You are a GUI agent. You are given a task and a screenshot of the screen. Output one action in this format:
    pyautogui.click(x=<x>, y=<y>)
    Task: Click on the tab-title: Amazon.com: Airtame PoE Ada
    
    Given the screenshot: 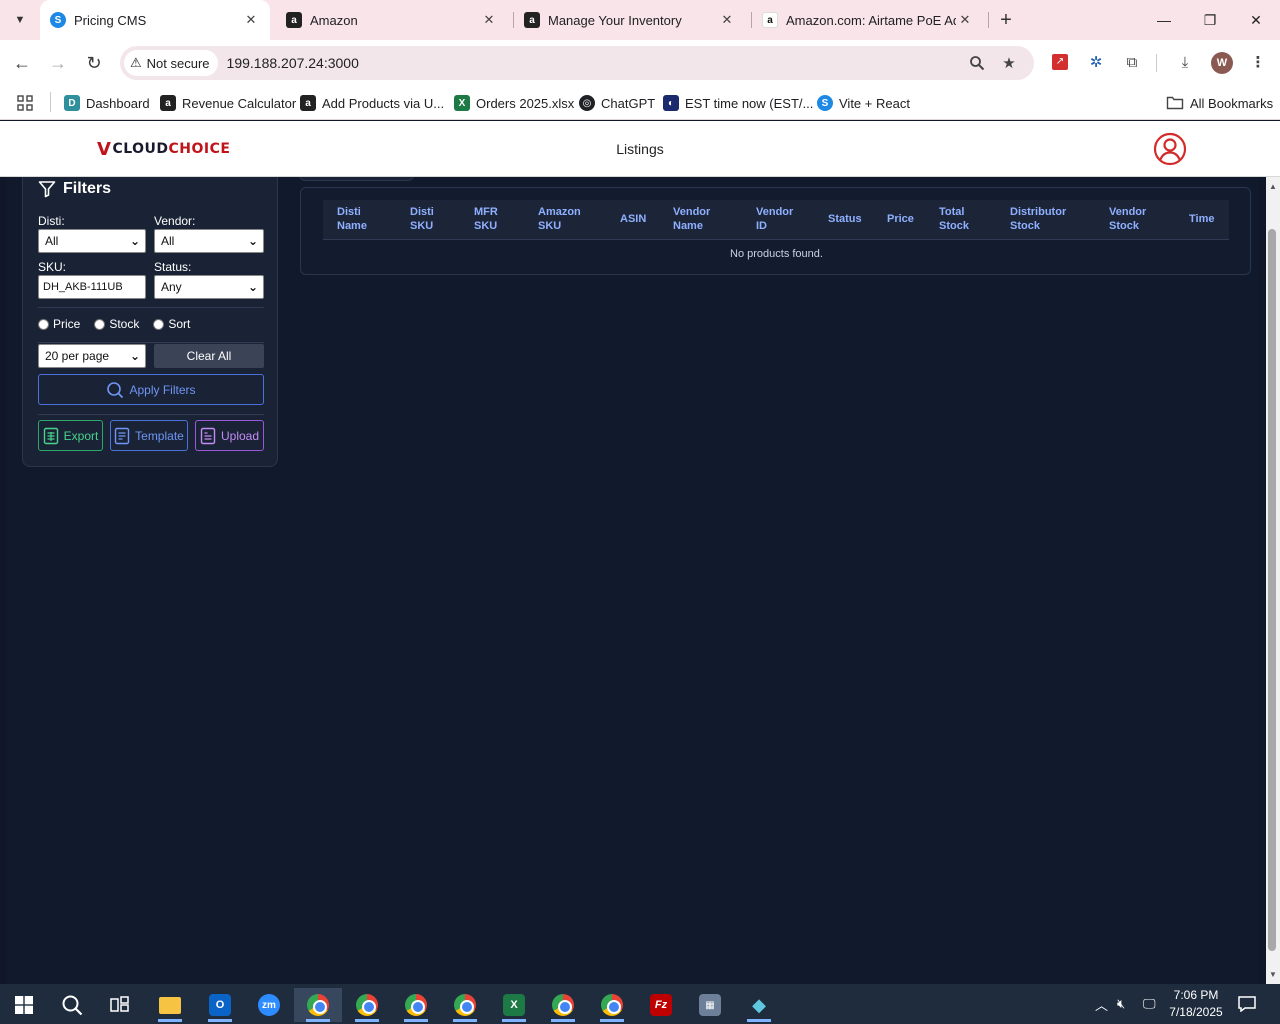 What is the action you would take?
    pyautogui.click(x=871, y=20)
    